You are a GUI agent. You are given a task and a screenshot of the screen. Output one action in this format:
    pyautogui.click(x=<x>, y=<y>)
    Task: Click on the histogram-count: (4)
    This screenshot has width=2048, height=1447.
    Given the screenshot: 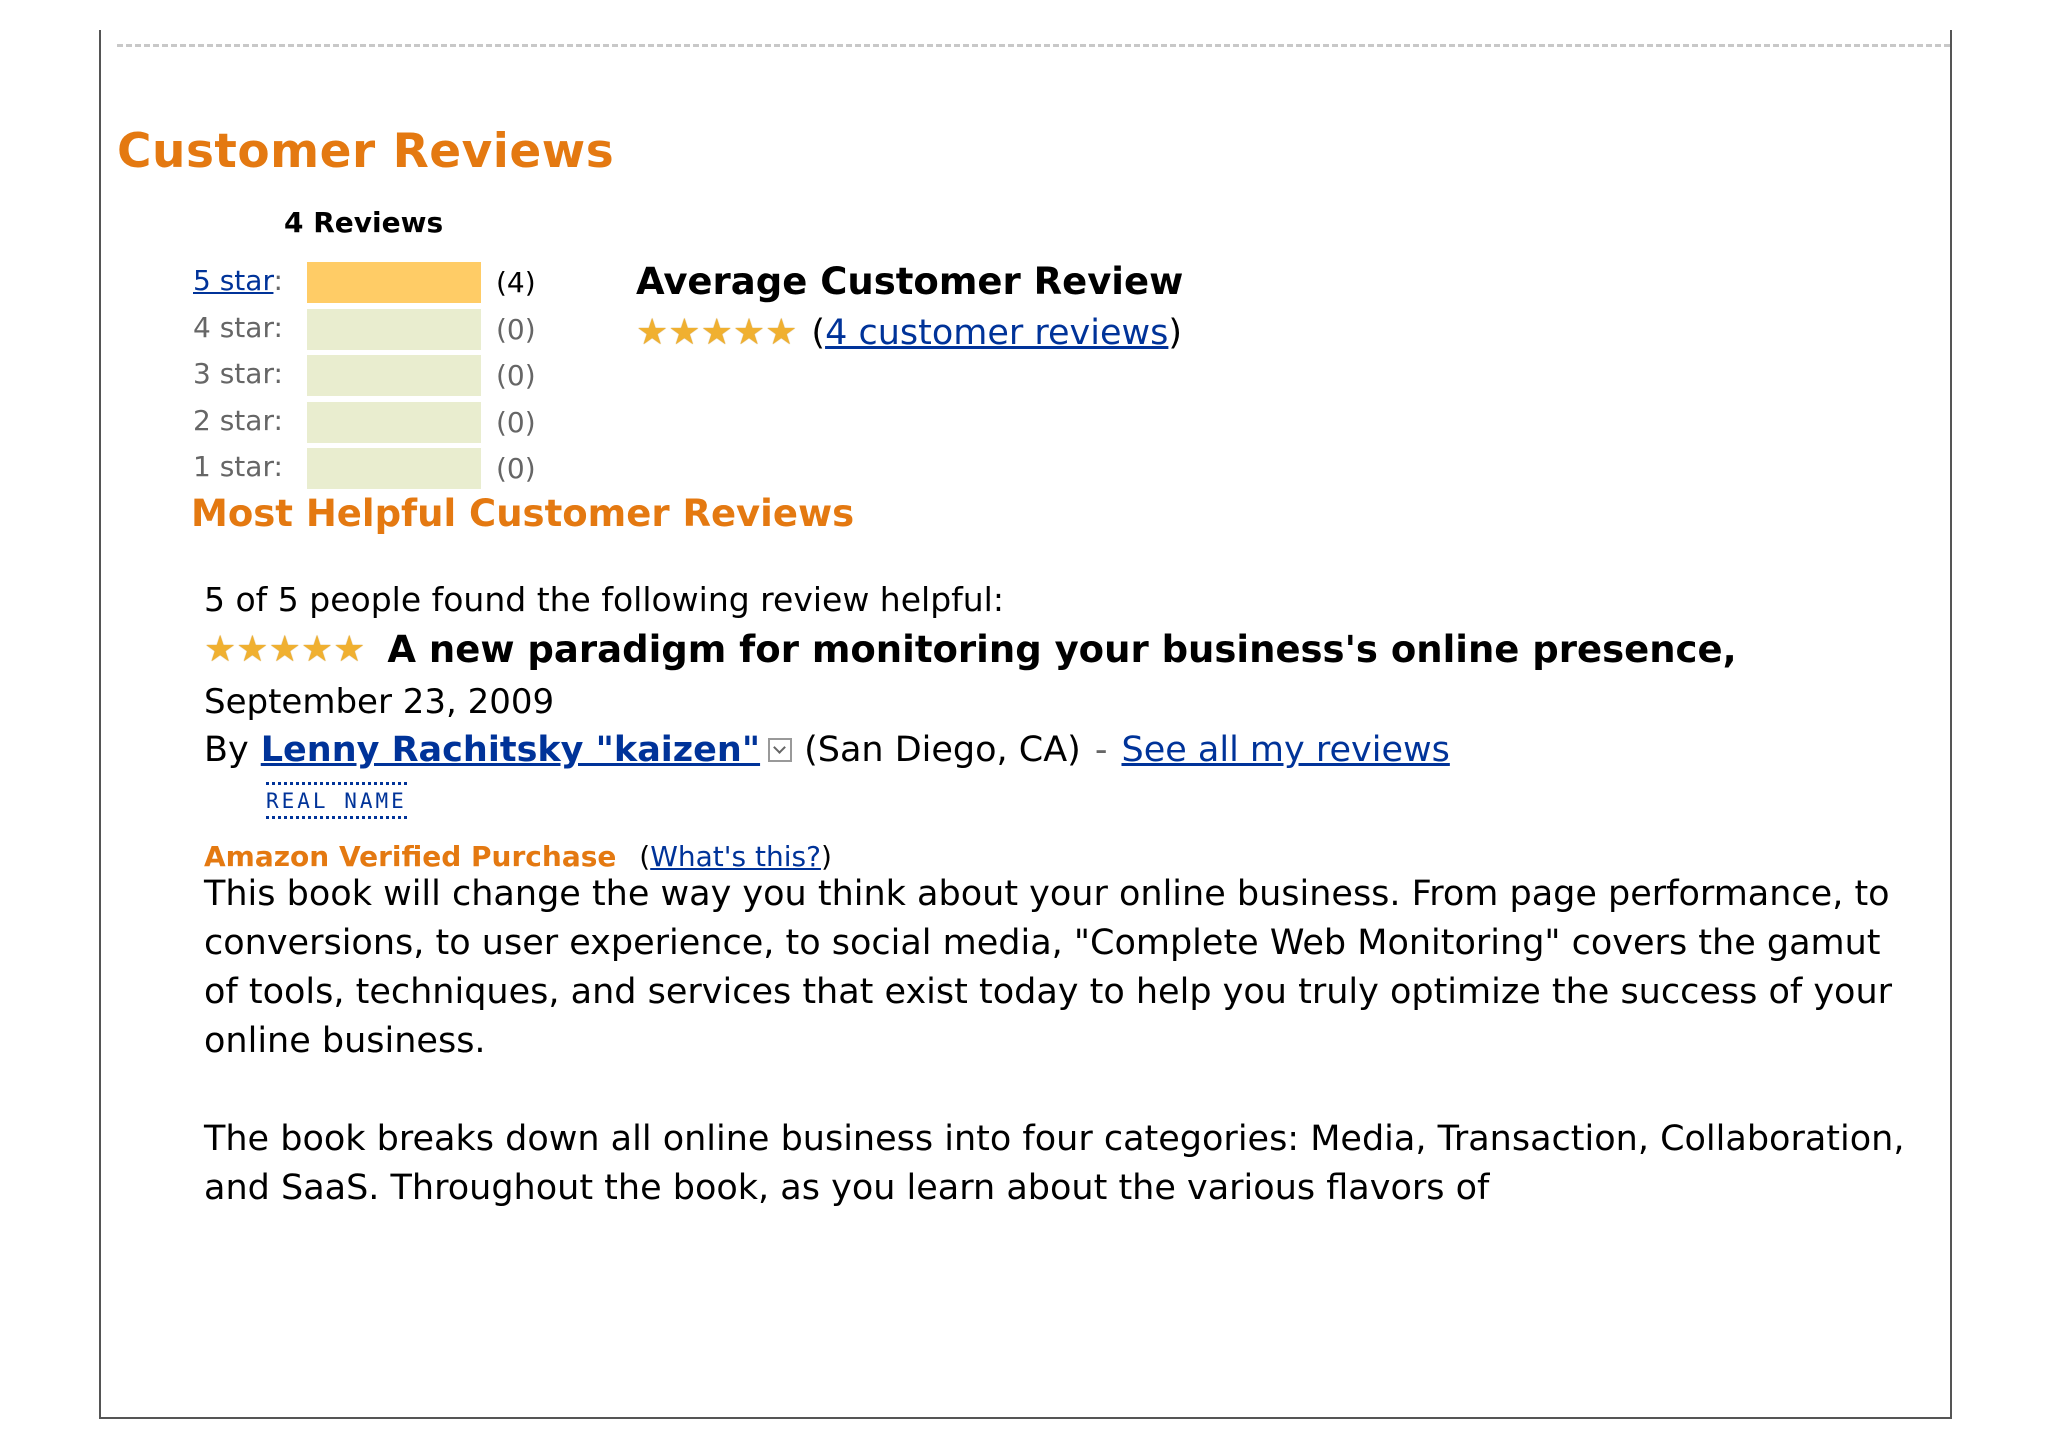 What is the action you would take?
    pyautogui.click(x=516, y=282)
    